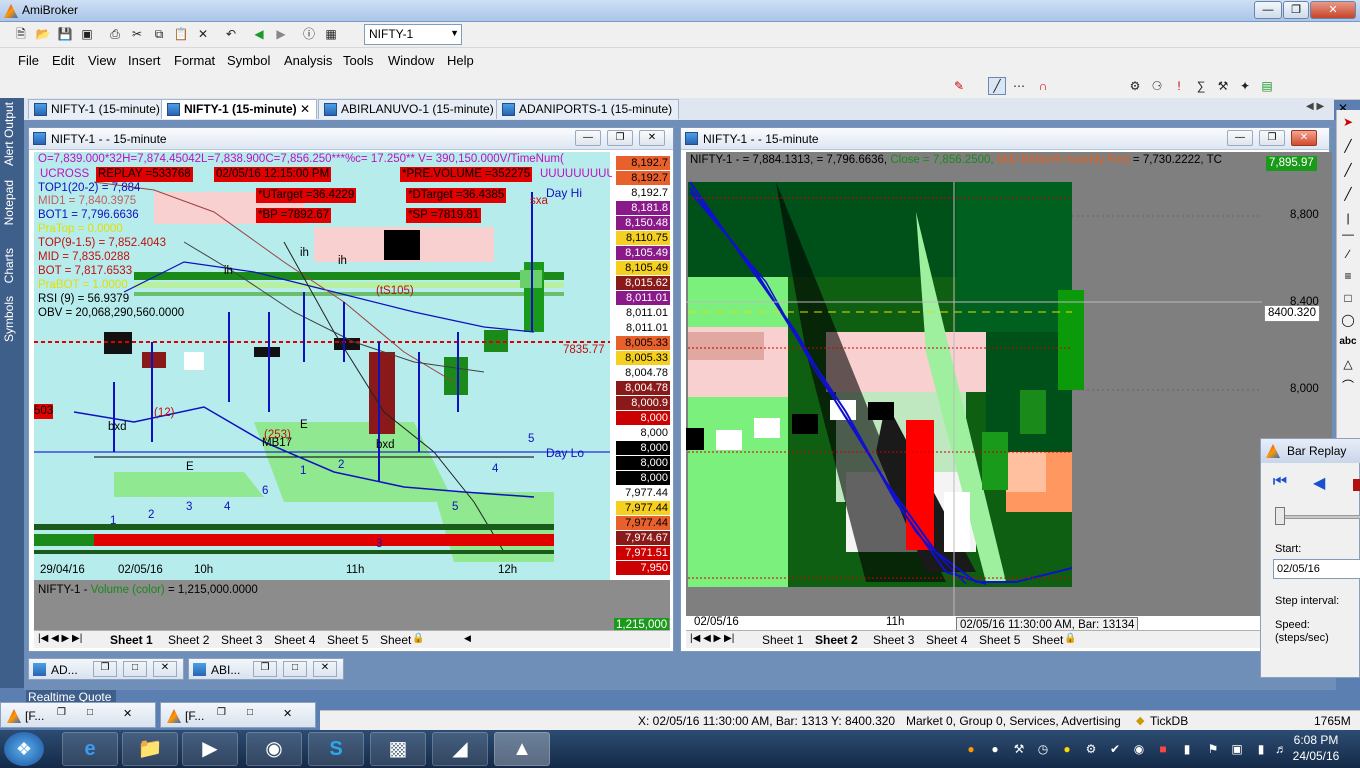 This screenshot has width=1360, height=768. I want to click on menu-tools: Tools, so click(358, 60).